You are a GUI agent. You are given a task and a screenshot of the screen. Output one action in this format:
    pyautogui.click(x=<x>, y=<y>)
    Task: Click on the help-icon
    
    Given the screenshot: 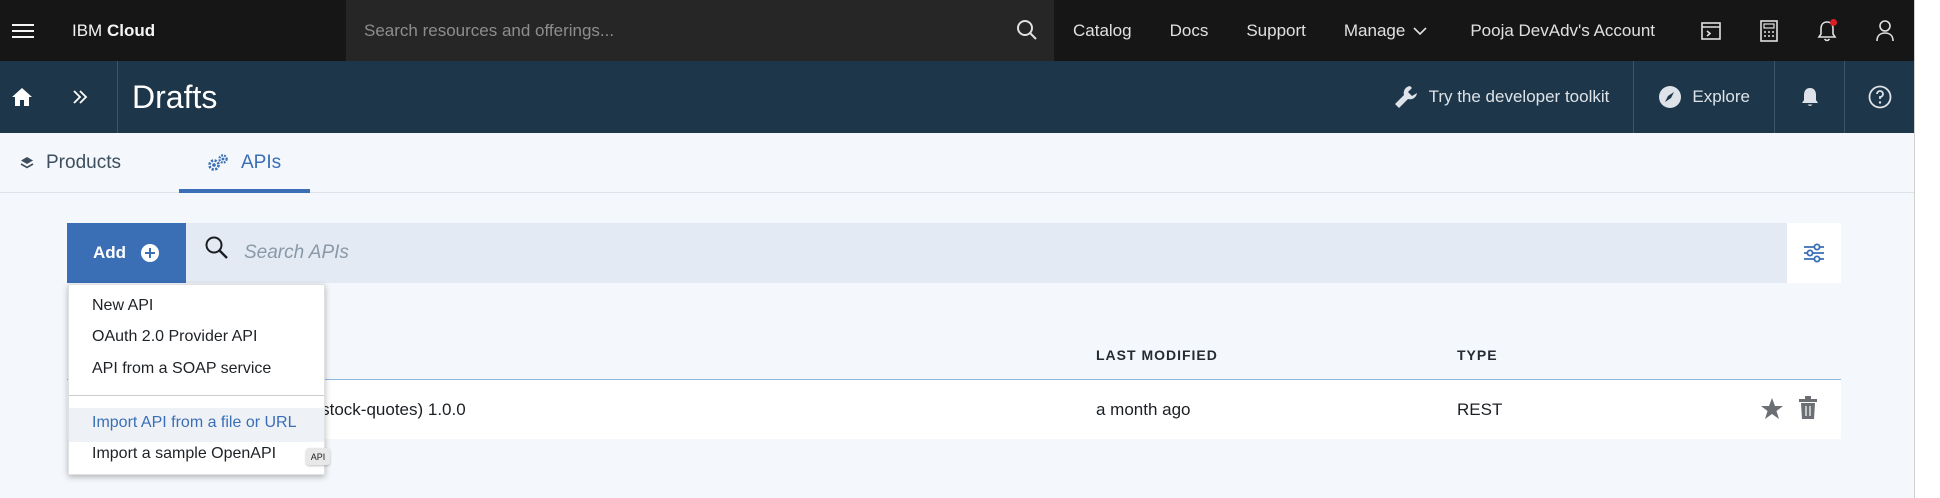 What is the action you would take?
    pyautogui.click(x=1879, y=97)
    